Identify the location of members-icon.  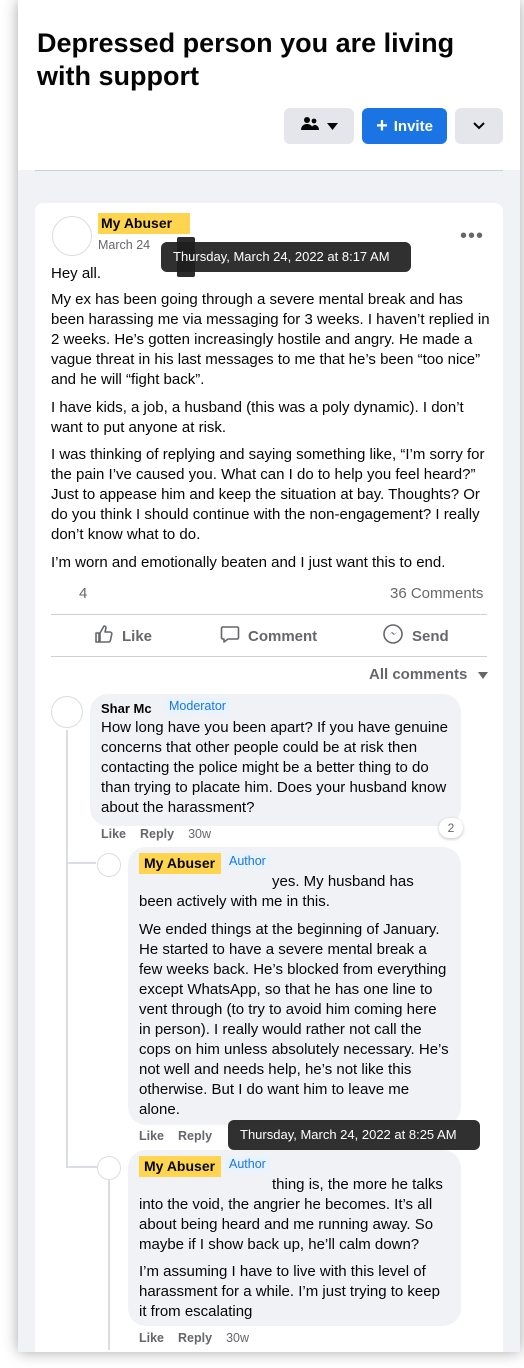
(309, 126).